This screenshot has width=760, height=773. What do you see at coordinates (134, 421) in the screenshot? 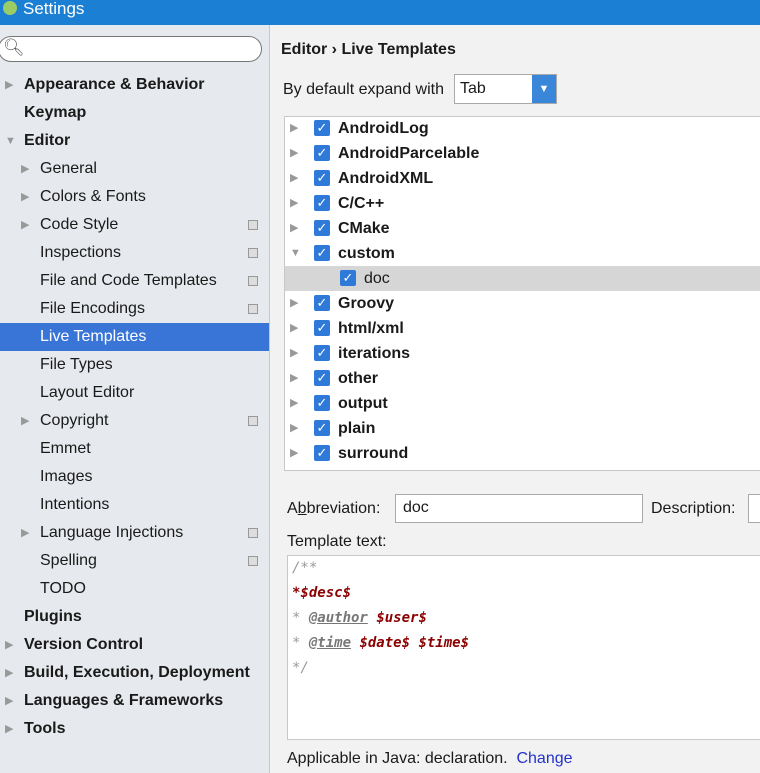
I see `sidebar-item: ▶ Copyright` at bounding box center [134, 421].